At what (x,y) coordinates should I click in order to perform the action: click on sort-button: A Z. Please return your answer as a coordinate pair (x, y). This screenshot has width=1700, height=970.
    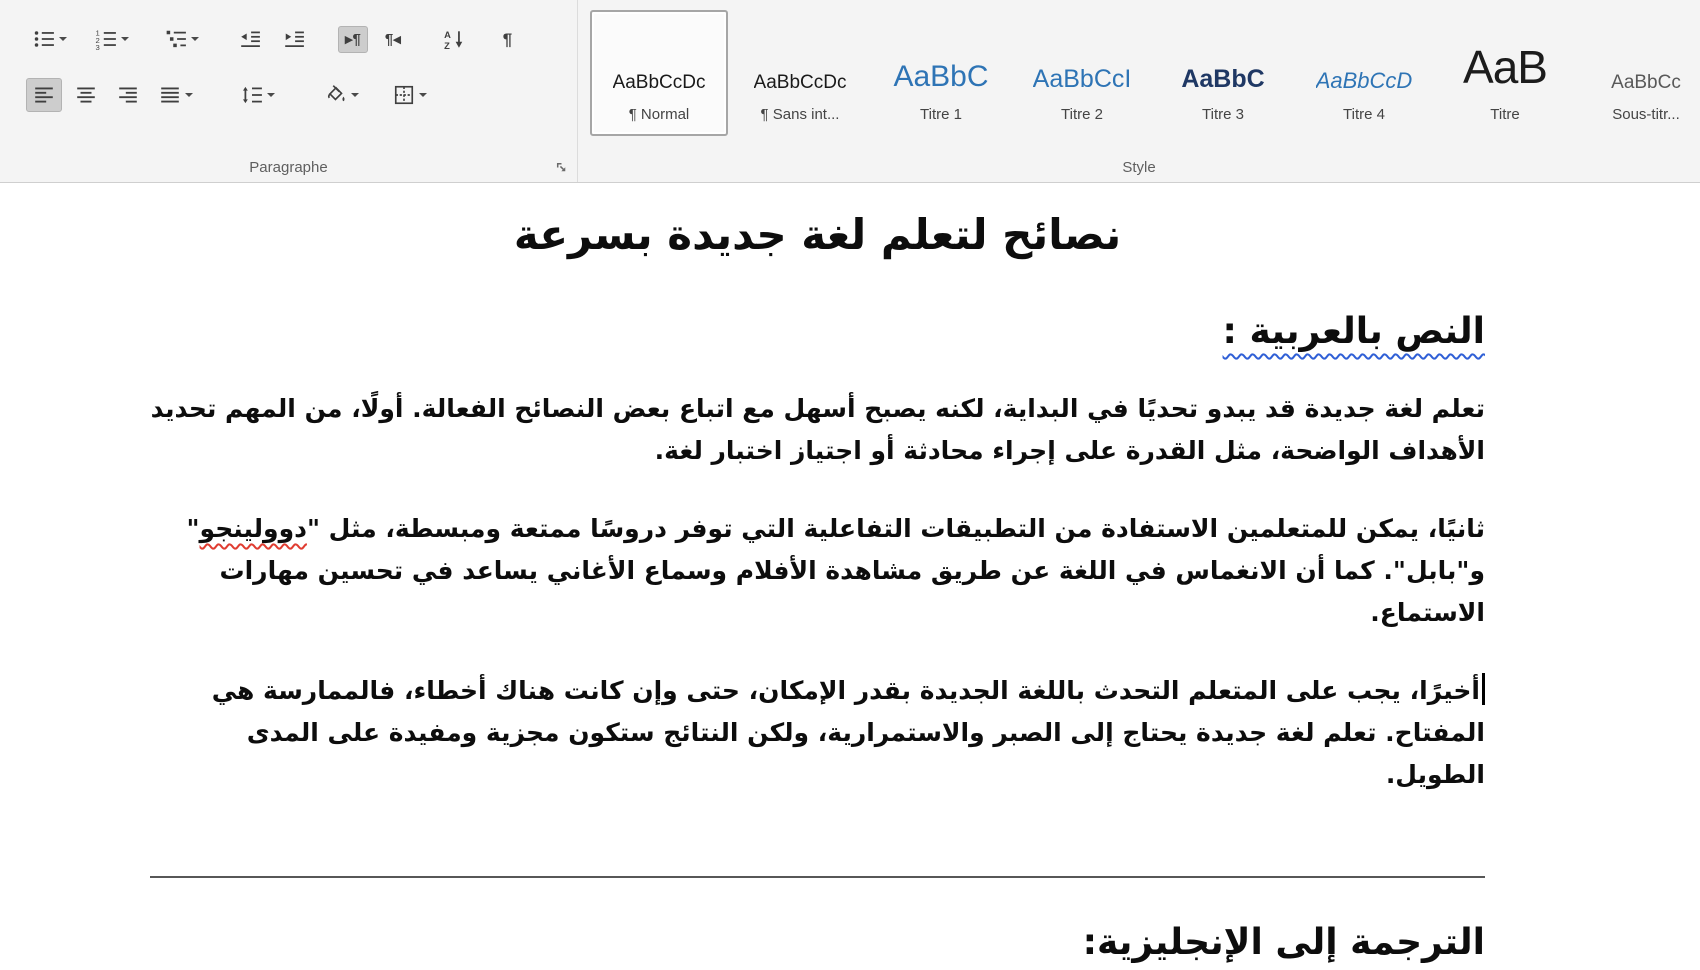
    Looking at the image, I should click on (454, 39).